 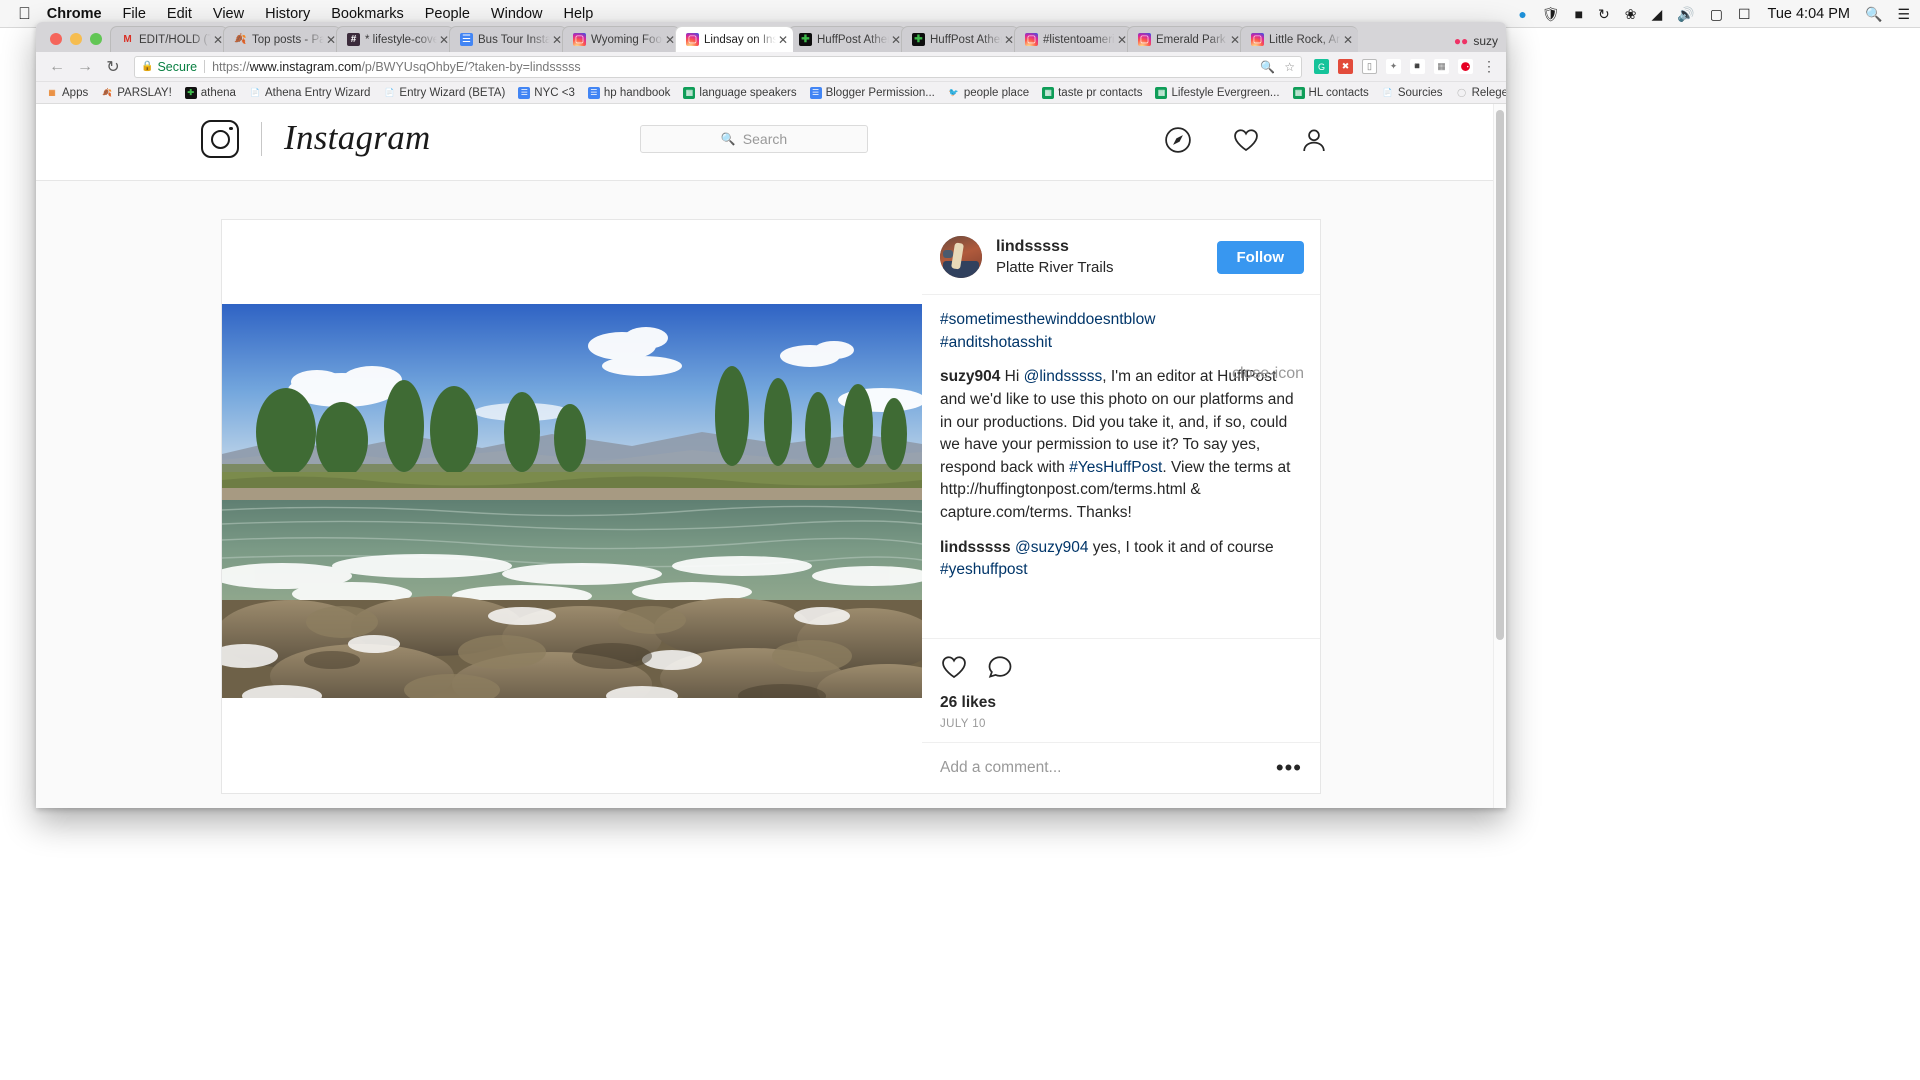 What do you see at coordinates (1393, 66) in the screenshot?
I see `pin-icon: ✦` at bounding box center [1393, 66].